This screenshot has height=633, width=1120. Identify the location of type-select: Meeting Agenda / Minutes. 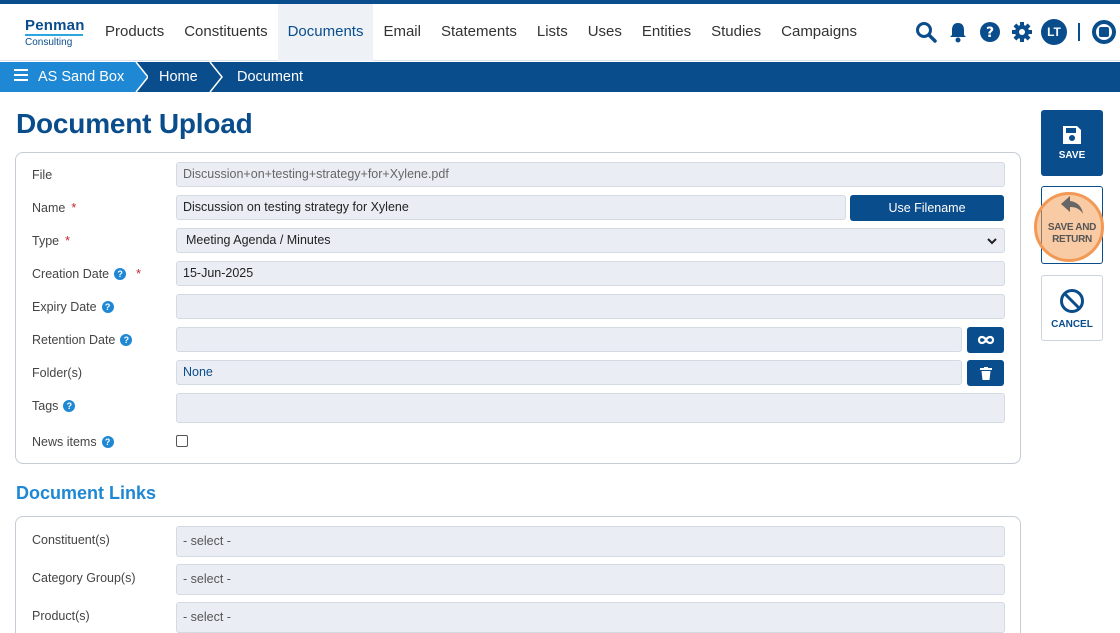
(590, 240).